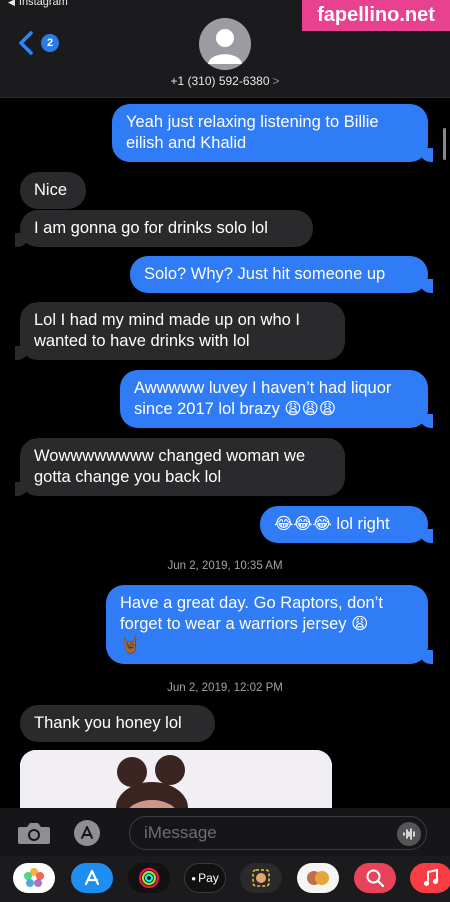  Describe the element at coordinates (151, 228) in the screenshot. I see `message-line: I am gonna go for drinks solo lol` at that location.